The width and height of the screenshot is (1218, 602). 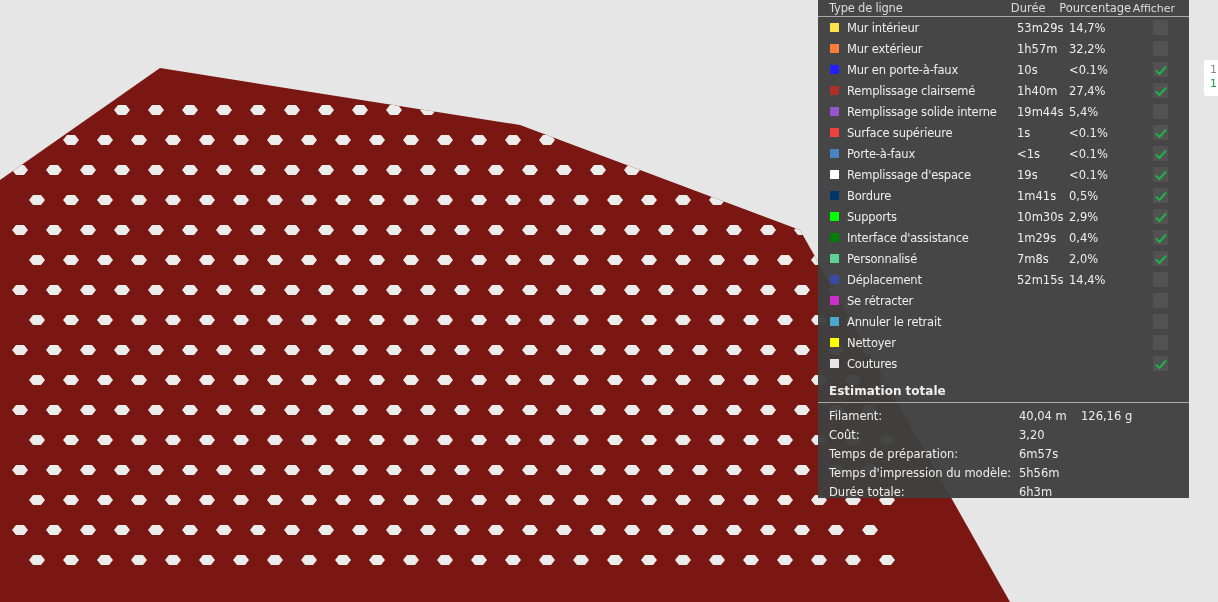 I want to click on percent-text: 0,4%, so click(x=1084, y=237).